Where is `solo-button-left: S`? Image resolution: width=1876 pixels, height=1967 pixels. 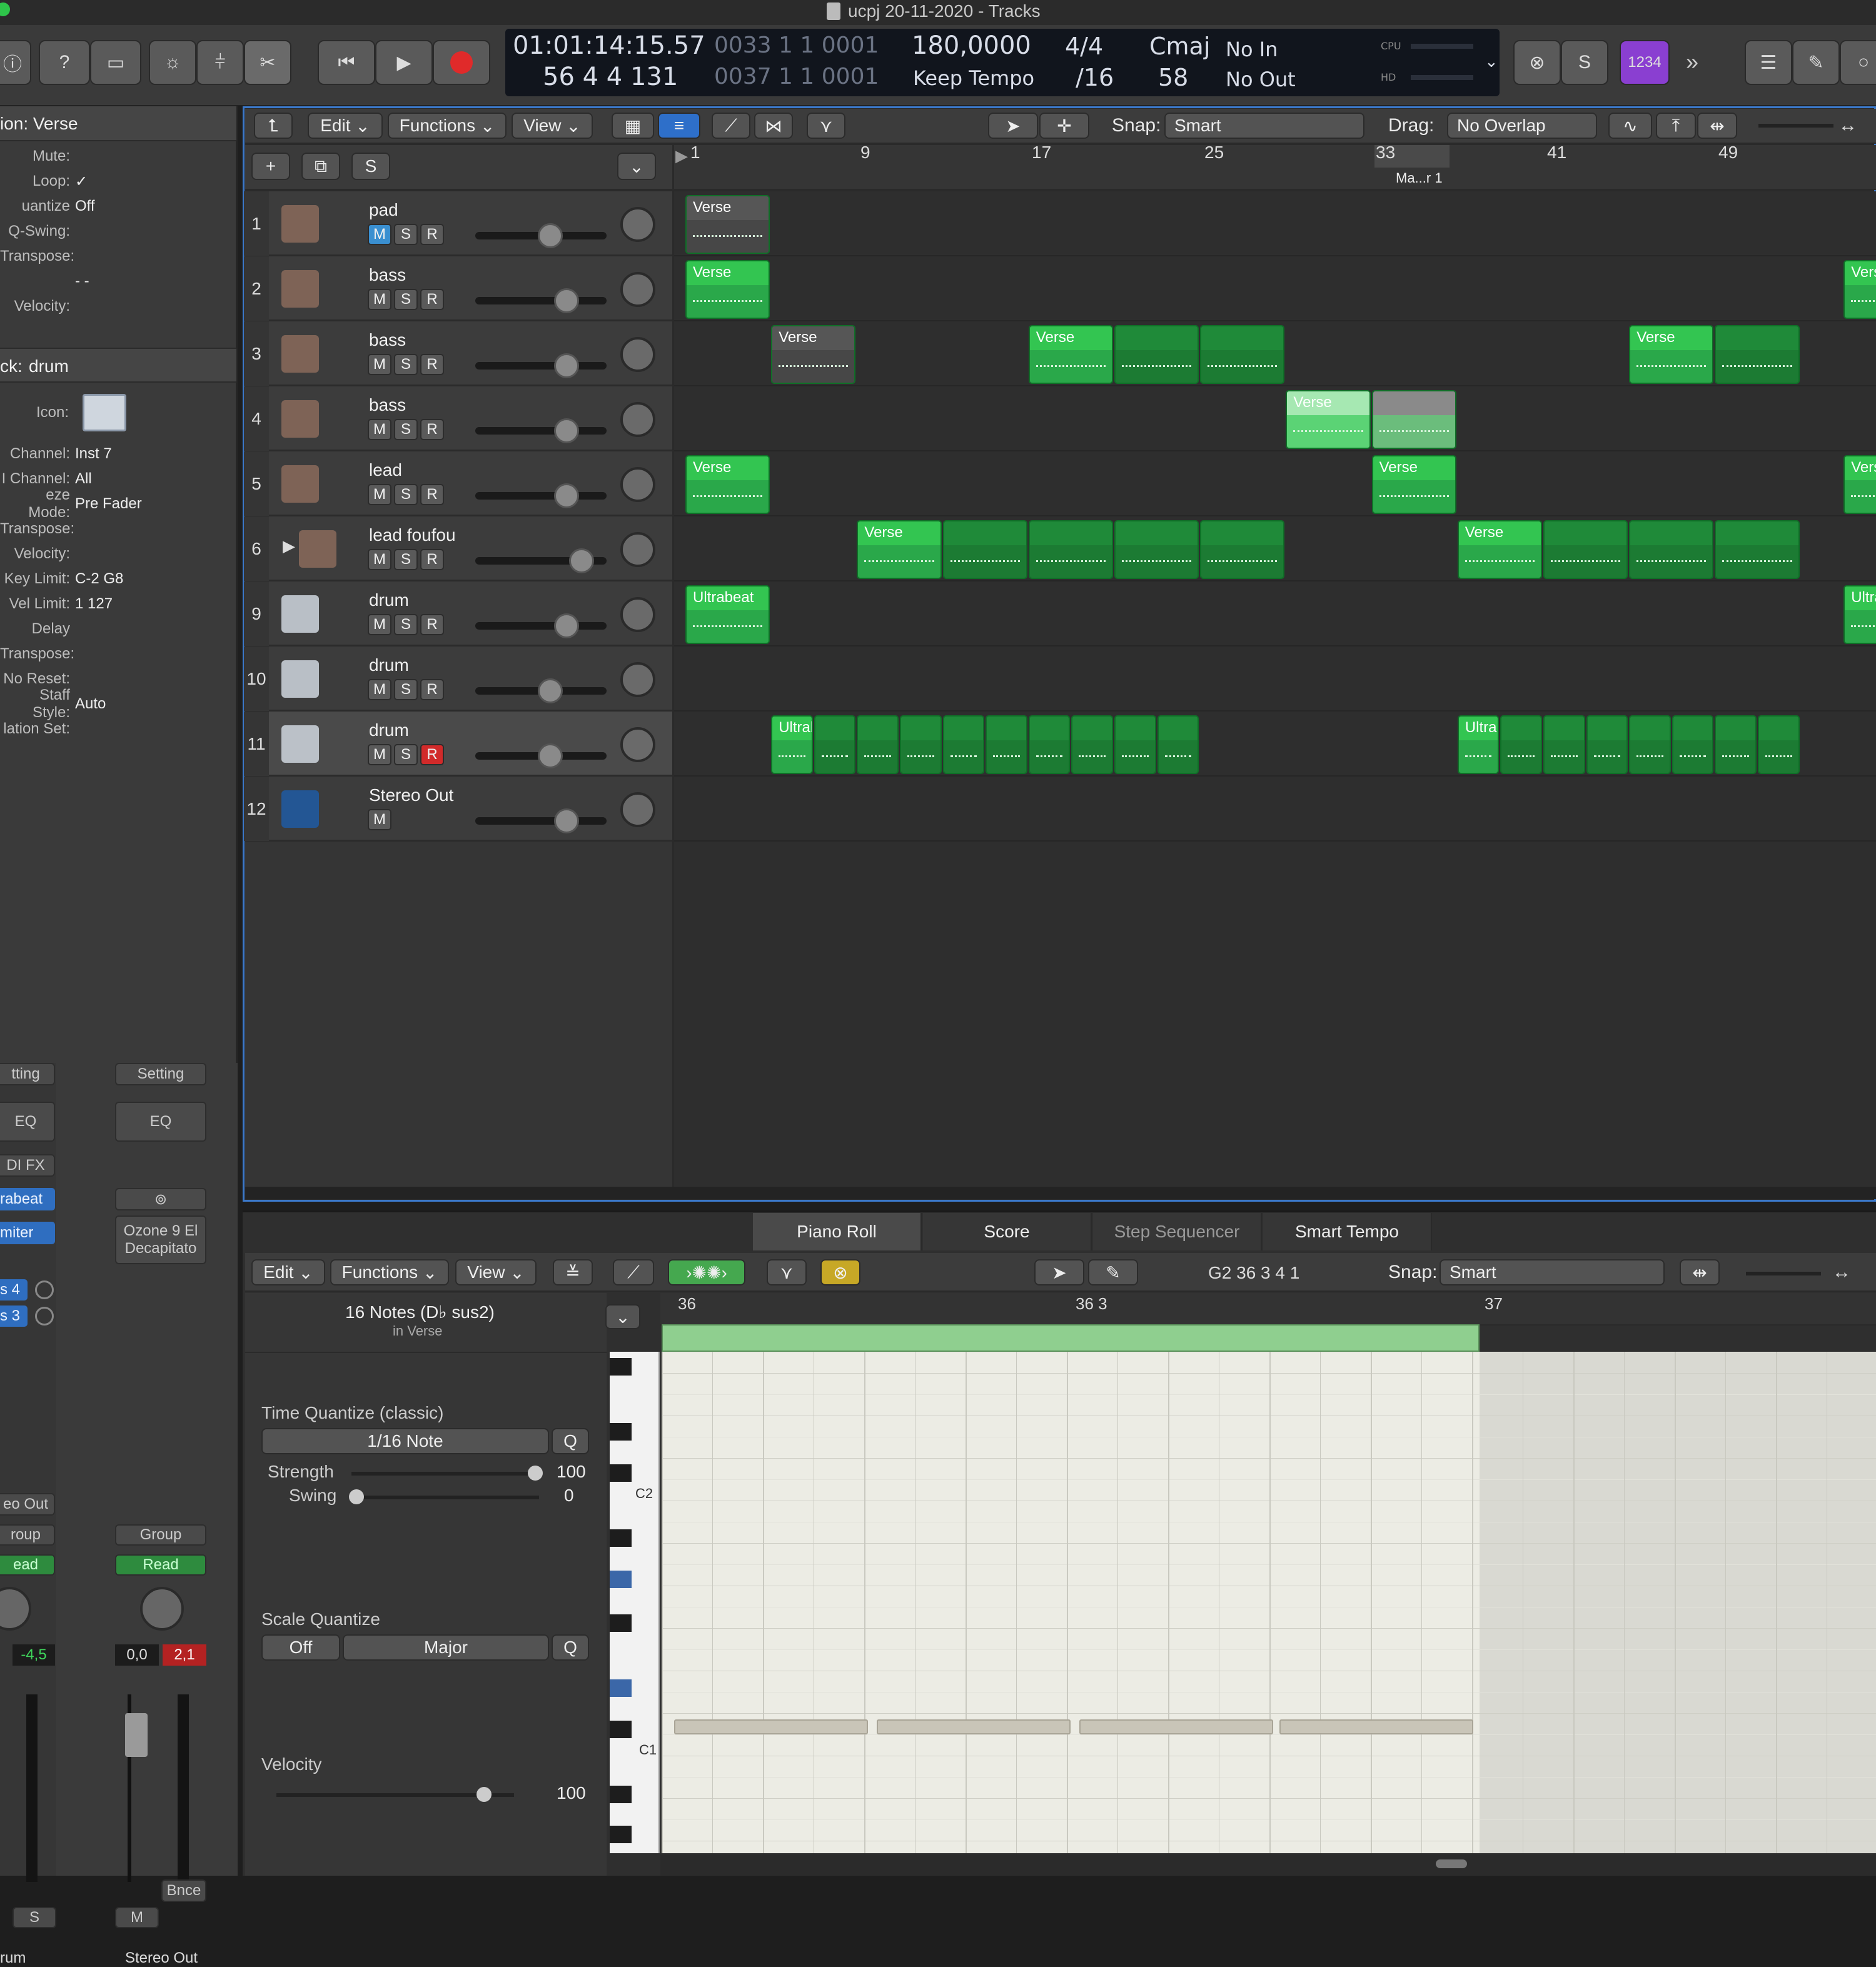
solo-button-left: S is located at coordinates (34, 1917).